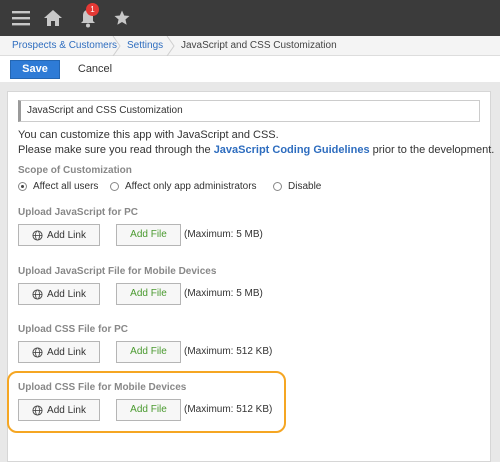 Image resolution: width=500 pixels, height=462 pixels. Describe the element at coordinates (78, 212) in the screenshot. I see `upload-js-pc-title: Upload JavaScript for PC` at that location.